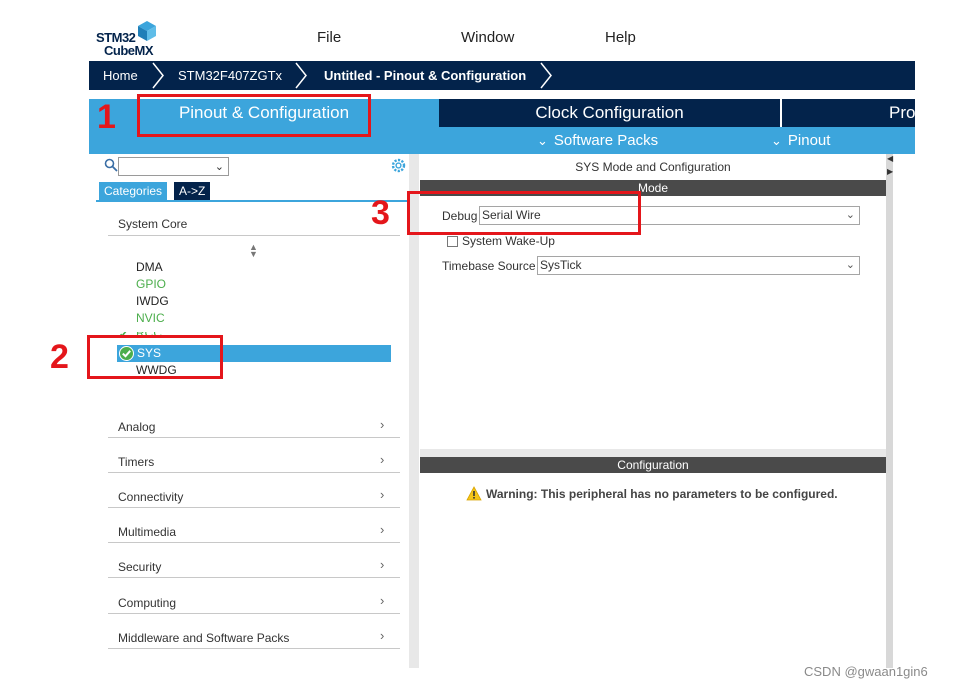  I want to click on configuration-header: Configuration, so click(653, 465).